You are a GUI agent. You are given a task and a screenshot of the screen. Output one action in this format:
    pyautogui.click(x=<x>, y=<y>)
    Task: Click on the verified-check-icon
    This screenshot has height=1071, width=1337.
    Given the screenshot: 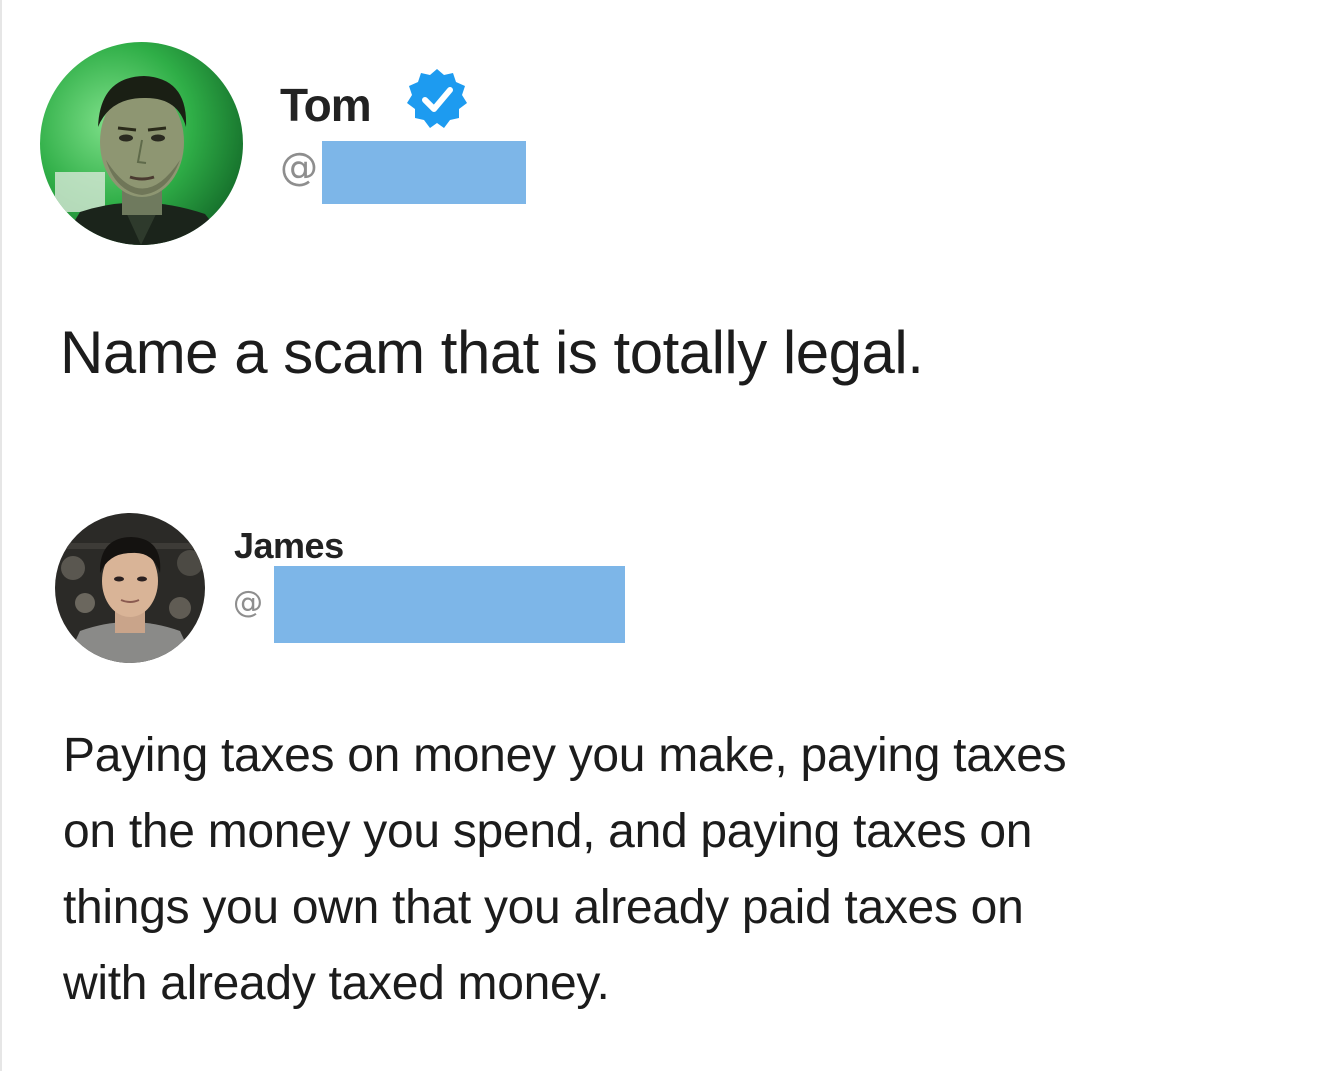 What is the action you would take?
    pyautogui.click(x=437, y=99)
    